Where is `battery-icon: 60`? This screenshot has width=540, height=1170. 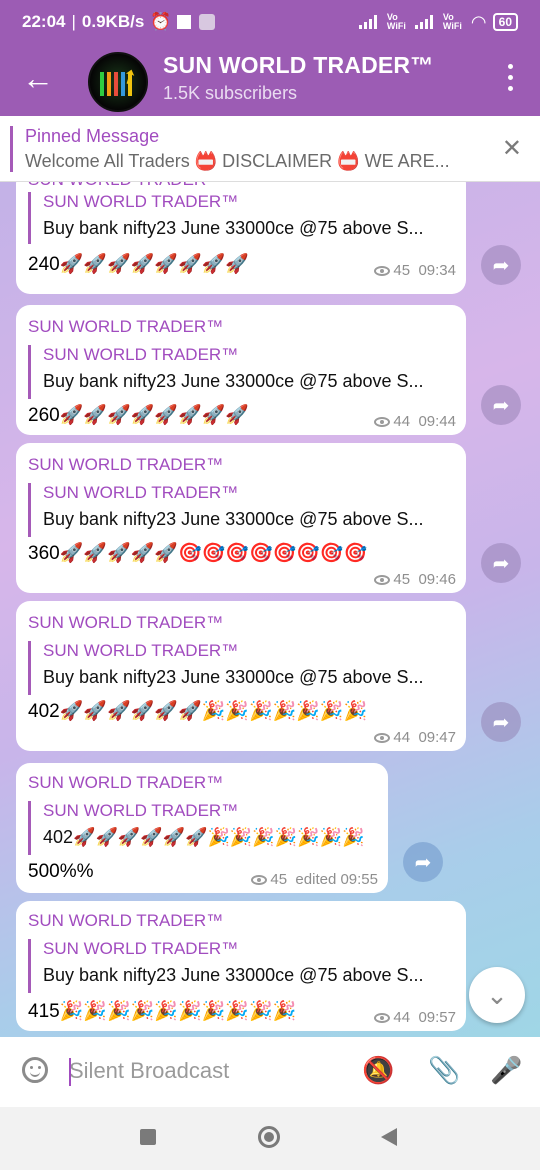
battery-icon: 60 is located at coordinates (505, 22).